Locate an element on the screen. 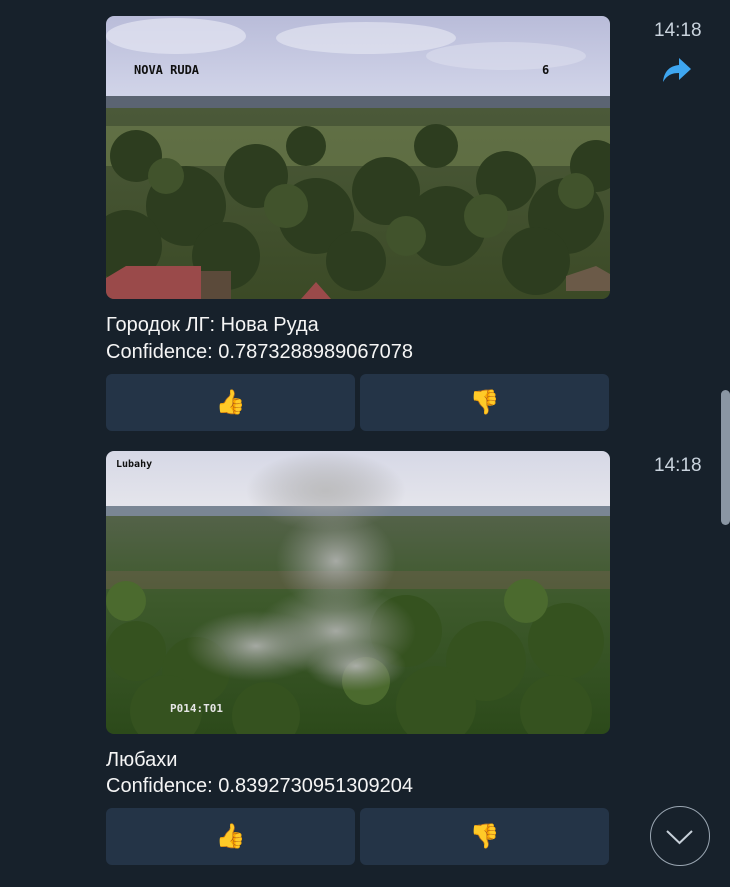 This screenshot has width=730, height=887. caption-confidence: Confidence: 0.7873288989067078 is located at coordinates (259, 352).